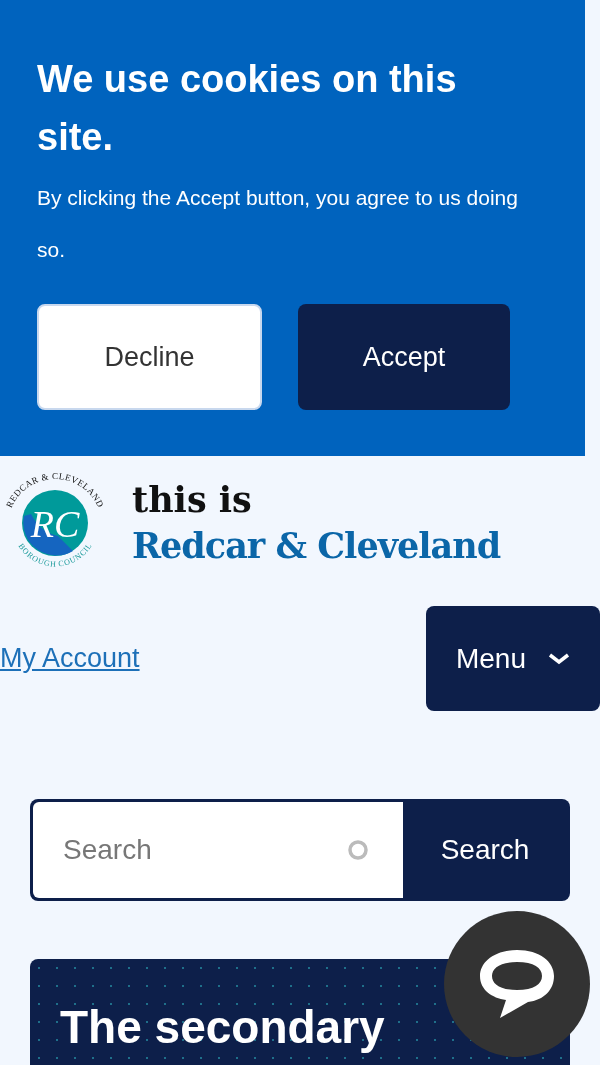 The height and width of the screenshot is (1065, 600). I want to click on decline-button: Decline, so click(149, 357).